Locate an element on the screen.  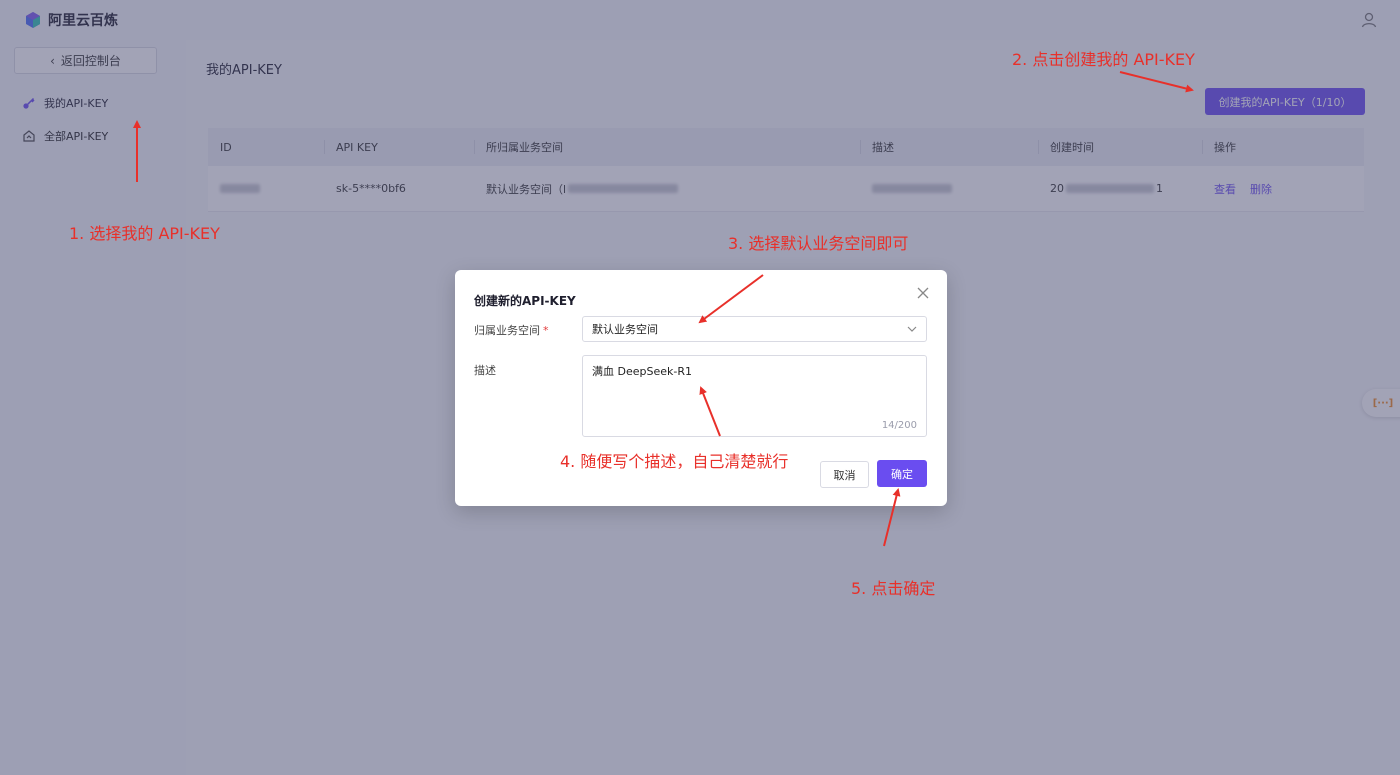
annotation-step4: 4. 随便写个描述，自己清楚就行 is located at coordinates (674, 461).